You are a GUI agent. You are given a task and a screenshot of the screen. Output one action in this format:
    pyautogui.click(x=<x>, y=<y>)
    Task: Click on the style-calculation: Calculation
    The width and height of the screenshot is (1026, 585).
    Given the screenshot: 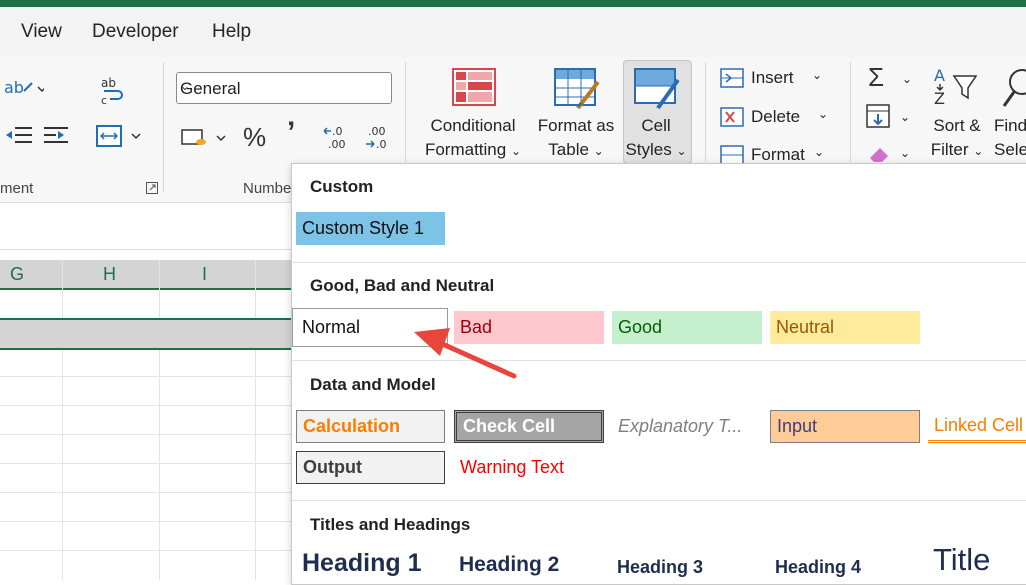 What is the action you would take?
    pyautogui.click(x=370, y=426)
    